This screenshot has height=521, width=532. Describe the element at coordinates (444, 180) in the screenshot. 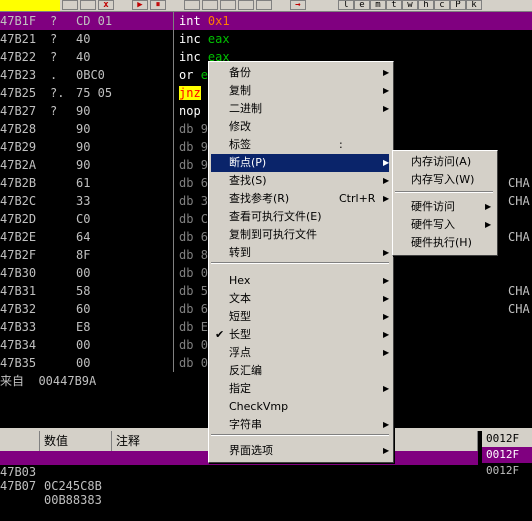

I see `submenu-item: 内存写入(W)` at that location.